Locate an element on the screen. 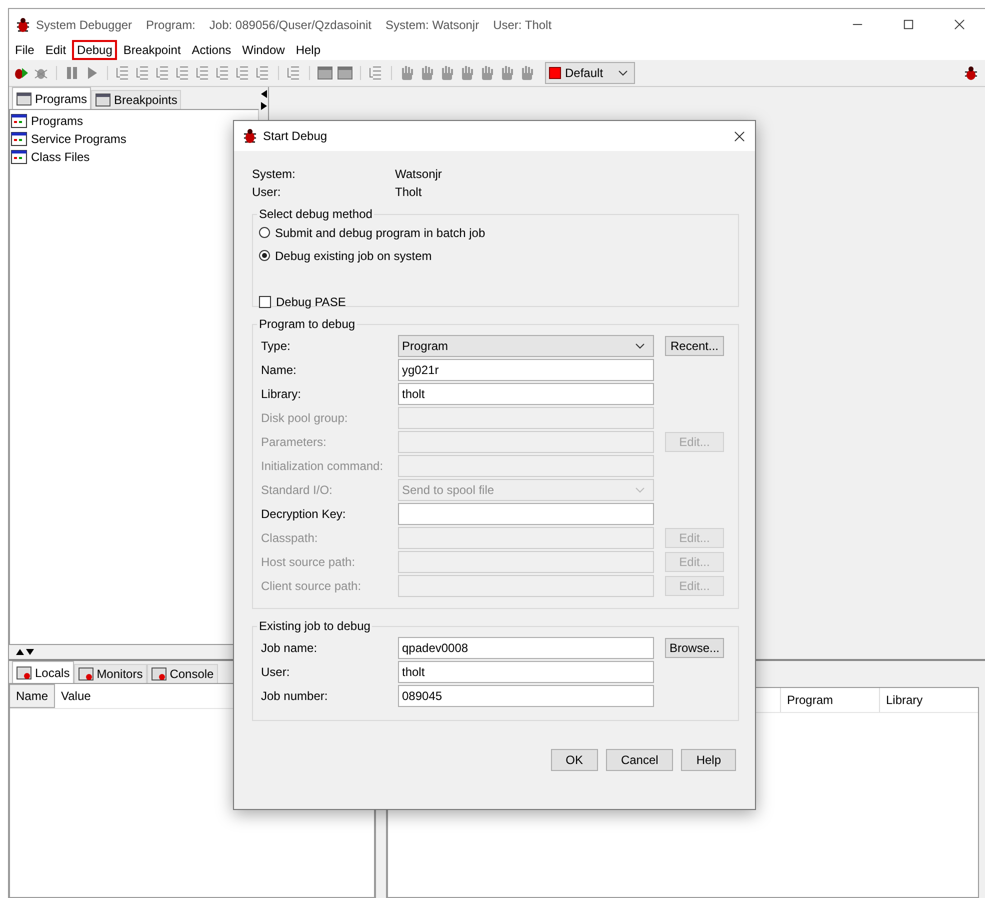 This screenshot has width=985, height=898. column-header: Library is located at coordinates (928, 700).